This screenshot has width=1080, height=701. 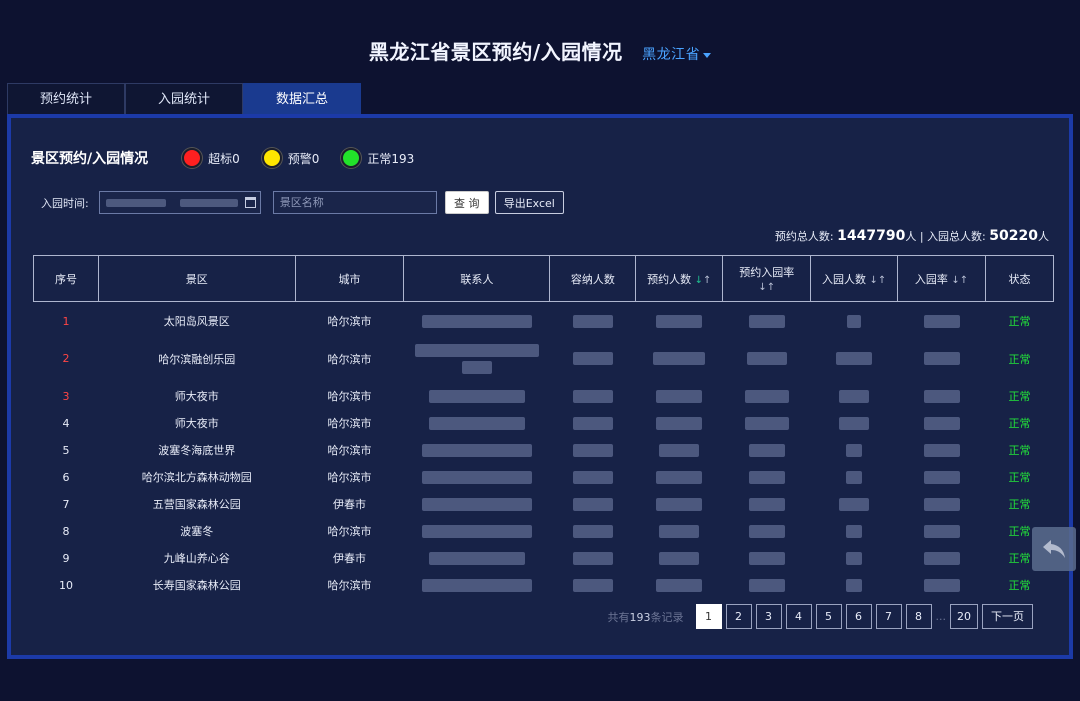 What do you see at coordinates (911, 236) in the screenshot?
I see `unit: 人` at bounding box center [911, 236].